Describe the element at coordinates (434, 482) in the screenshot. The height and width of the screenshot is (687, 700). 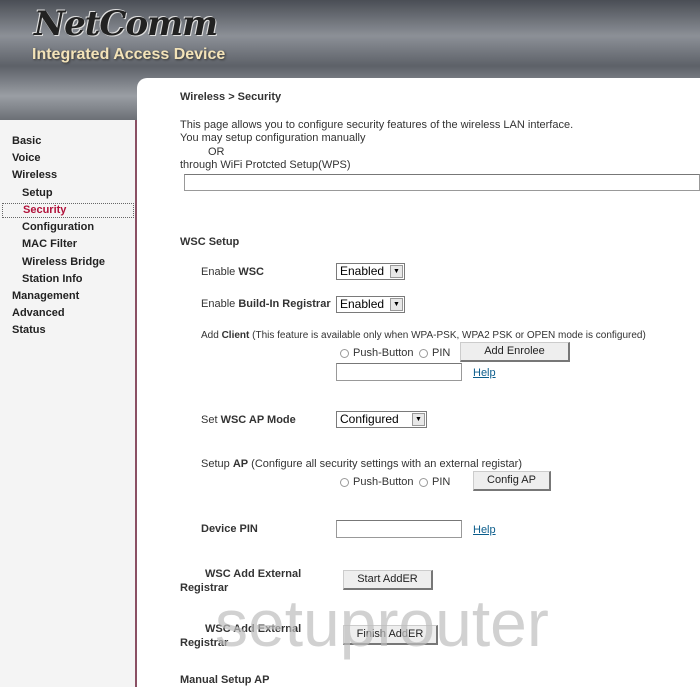
I see `ap-pin-radio: PIN` at that location.